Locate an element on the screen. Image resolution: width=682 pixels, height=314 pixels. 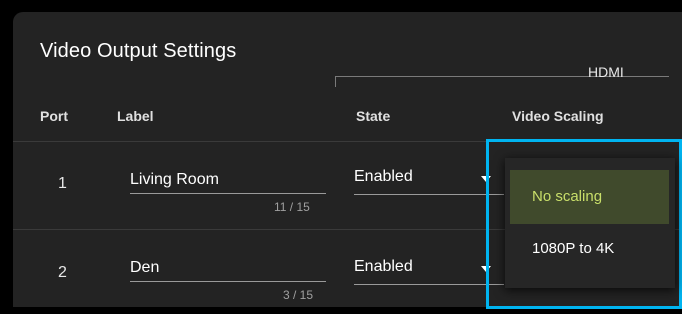
hdmi-group-label: HDMI is located at coordinates (606, 72).